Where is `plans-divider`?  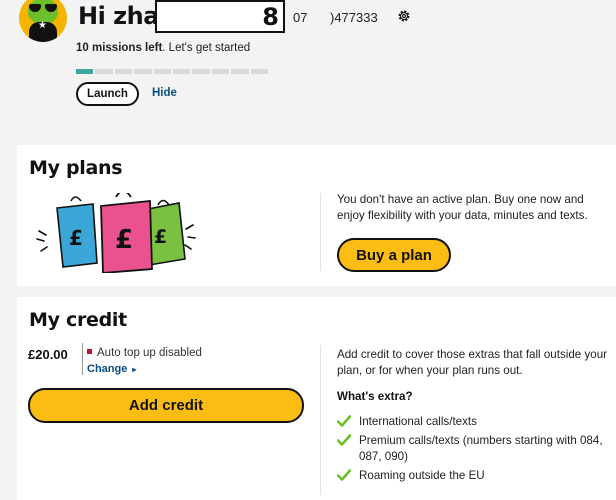 plans-divider is located at coordinates (320, 232).